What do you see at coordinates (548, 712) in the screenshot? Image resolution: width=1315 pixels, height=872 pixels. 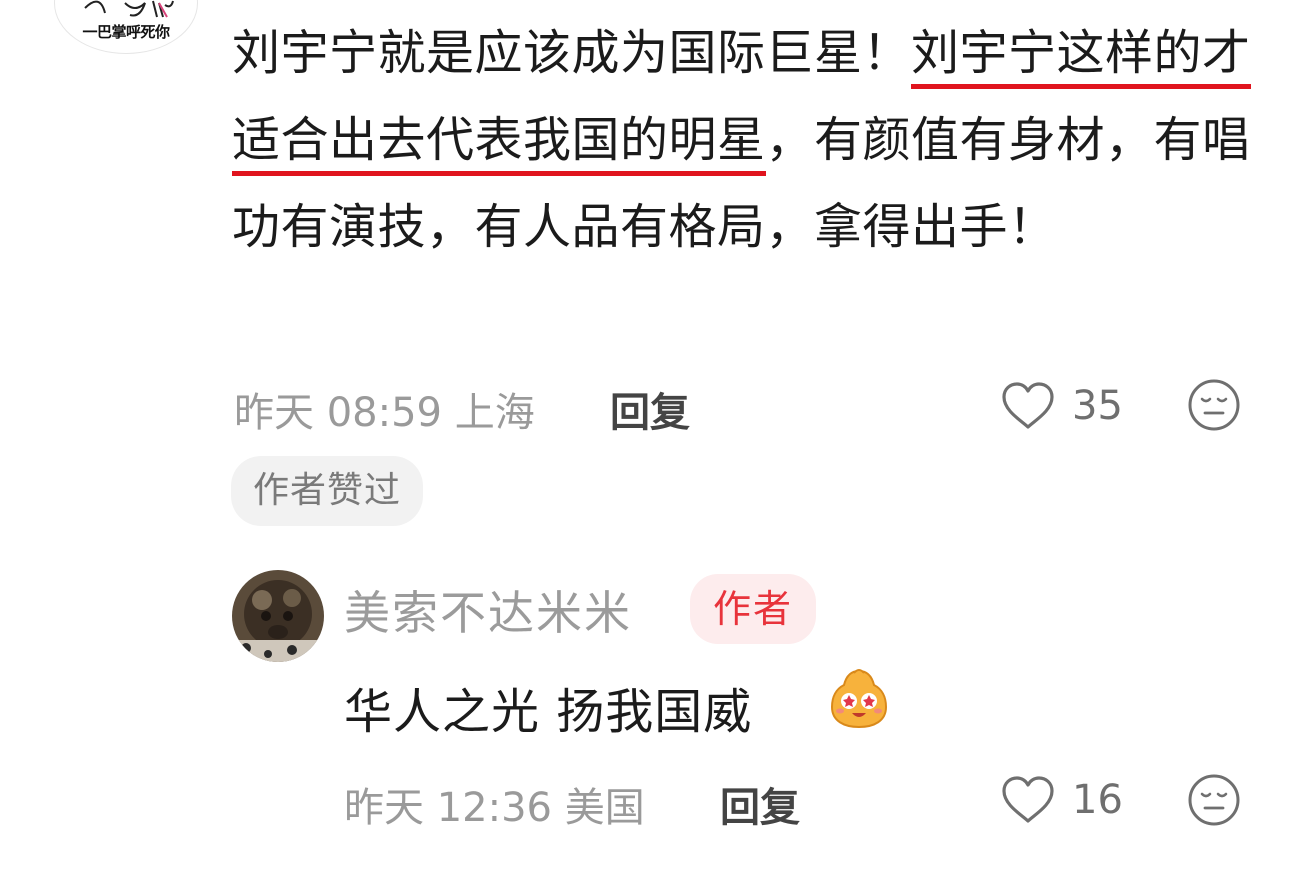 I see `reply-text: 华人之光 扬我国威` at bounding box center [548, 712].